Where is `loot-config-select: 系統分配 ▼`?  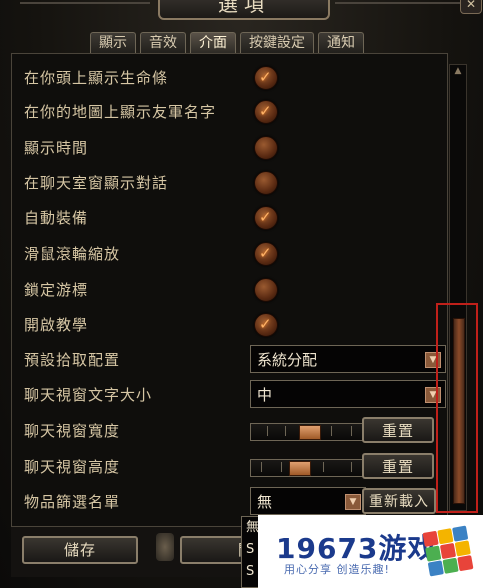 loot-config-select: 系統分配 ▼ is located at coordinates (348, 359).